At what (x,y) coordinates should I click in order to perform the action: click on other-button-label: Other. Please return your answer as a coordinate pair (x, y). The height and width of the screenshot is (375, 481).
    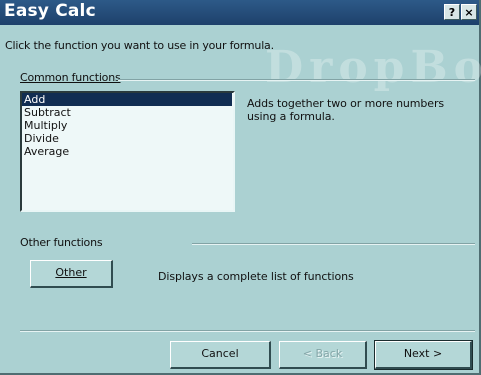
    Looking at the image, I should click on (71, 272).